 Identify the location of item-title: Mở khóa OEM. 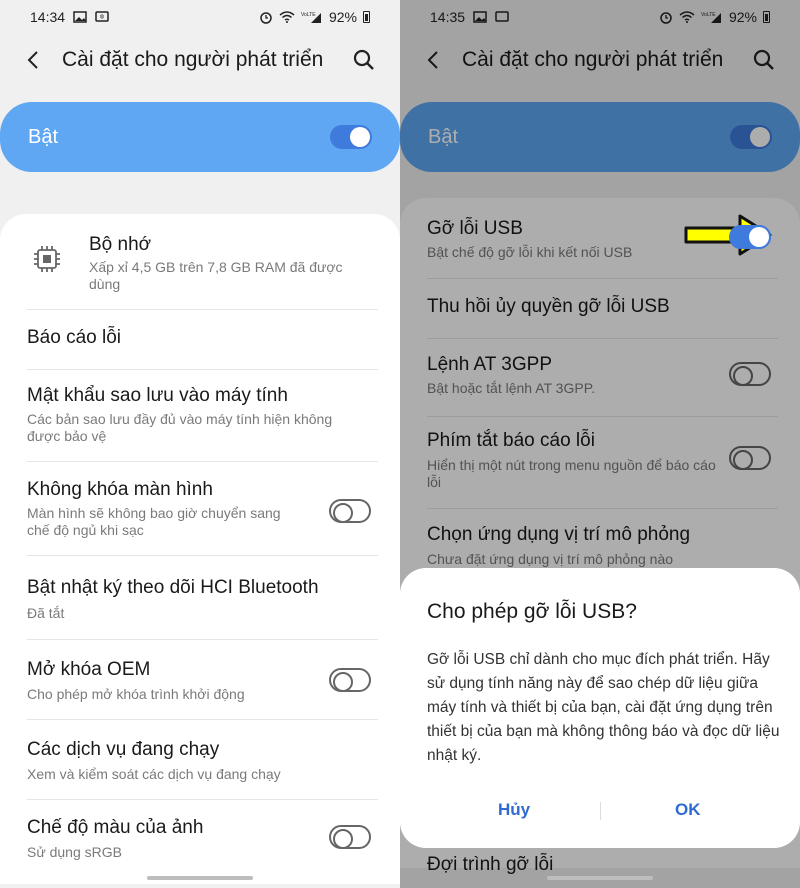
(89, 669).